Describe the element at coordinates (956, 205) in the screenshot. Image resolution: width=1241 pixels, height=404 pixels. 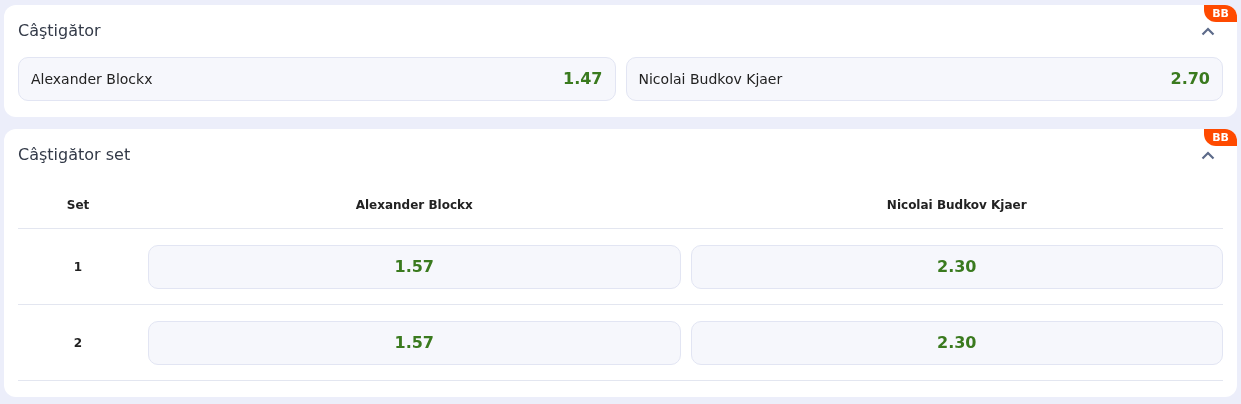
I see `column-header: Nicolai Budkov Kjaer` at that location.